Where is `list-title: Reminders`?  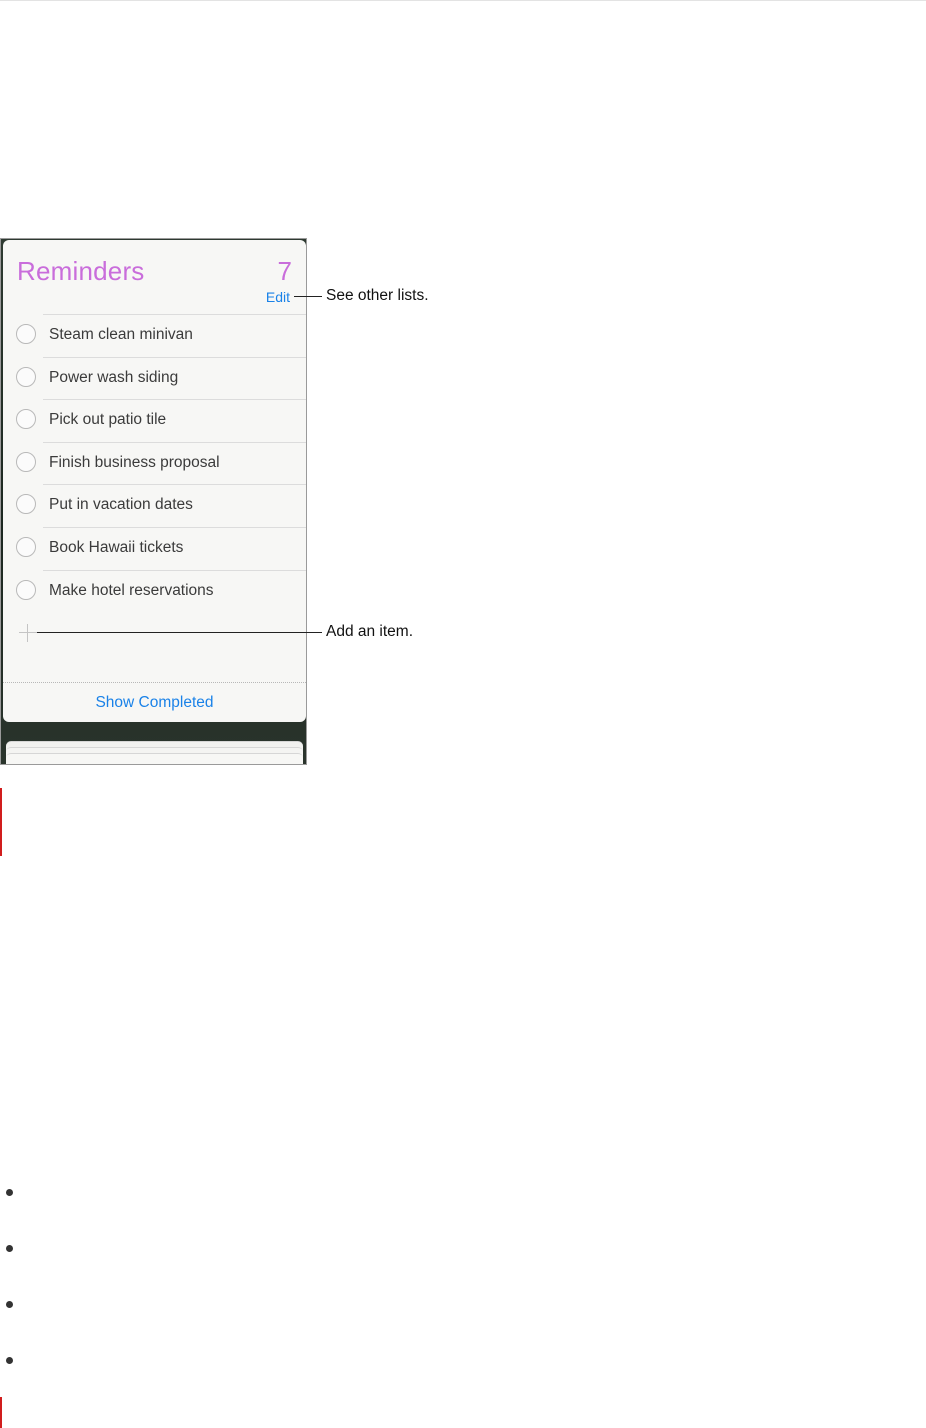 list-title: Reminders is located at coordinates (81, 271).